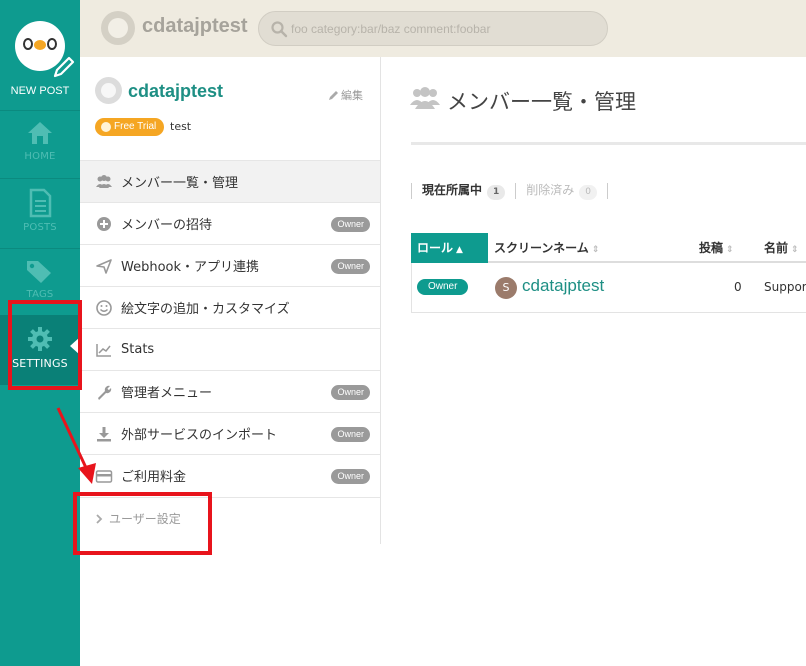 The width and height of the screenshot is (806, 666). What do you see at coordinates (446, 29) in the screenshot?
I see `search-input` at bounding box center [446, 29].